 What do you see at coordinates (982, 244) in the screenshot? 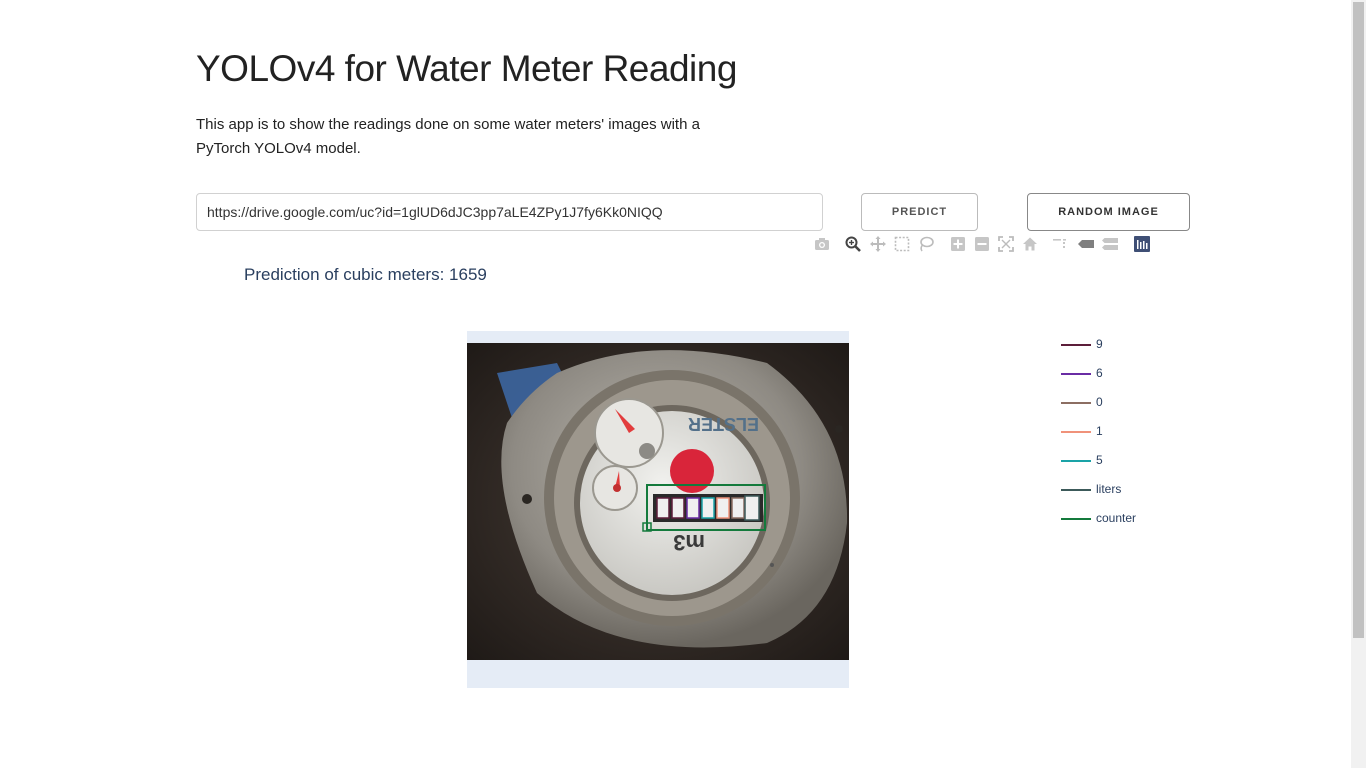
I see `zoom-out-icon` at bounding box center [982, 244].